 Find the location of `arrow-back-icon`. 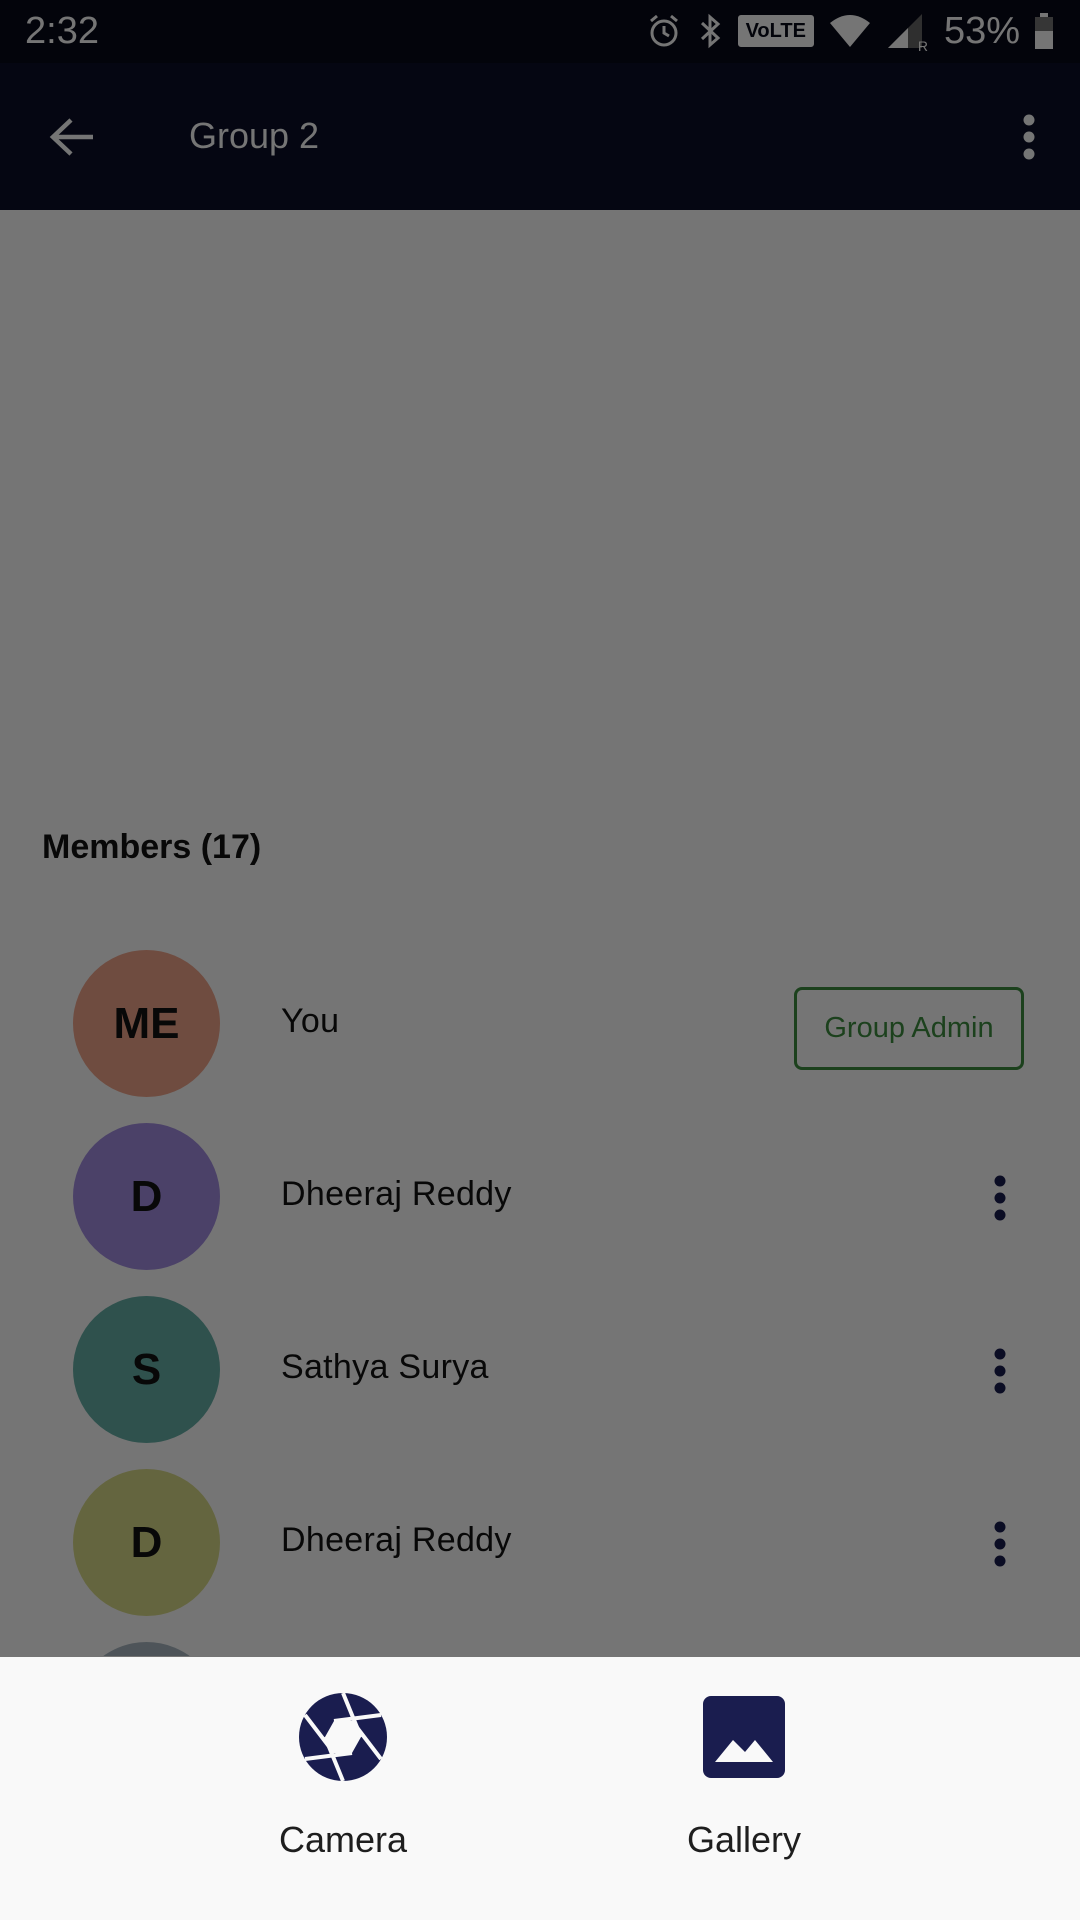

arrow-back-icon is located at coordinates (71, 137).